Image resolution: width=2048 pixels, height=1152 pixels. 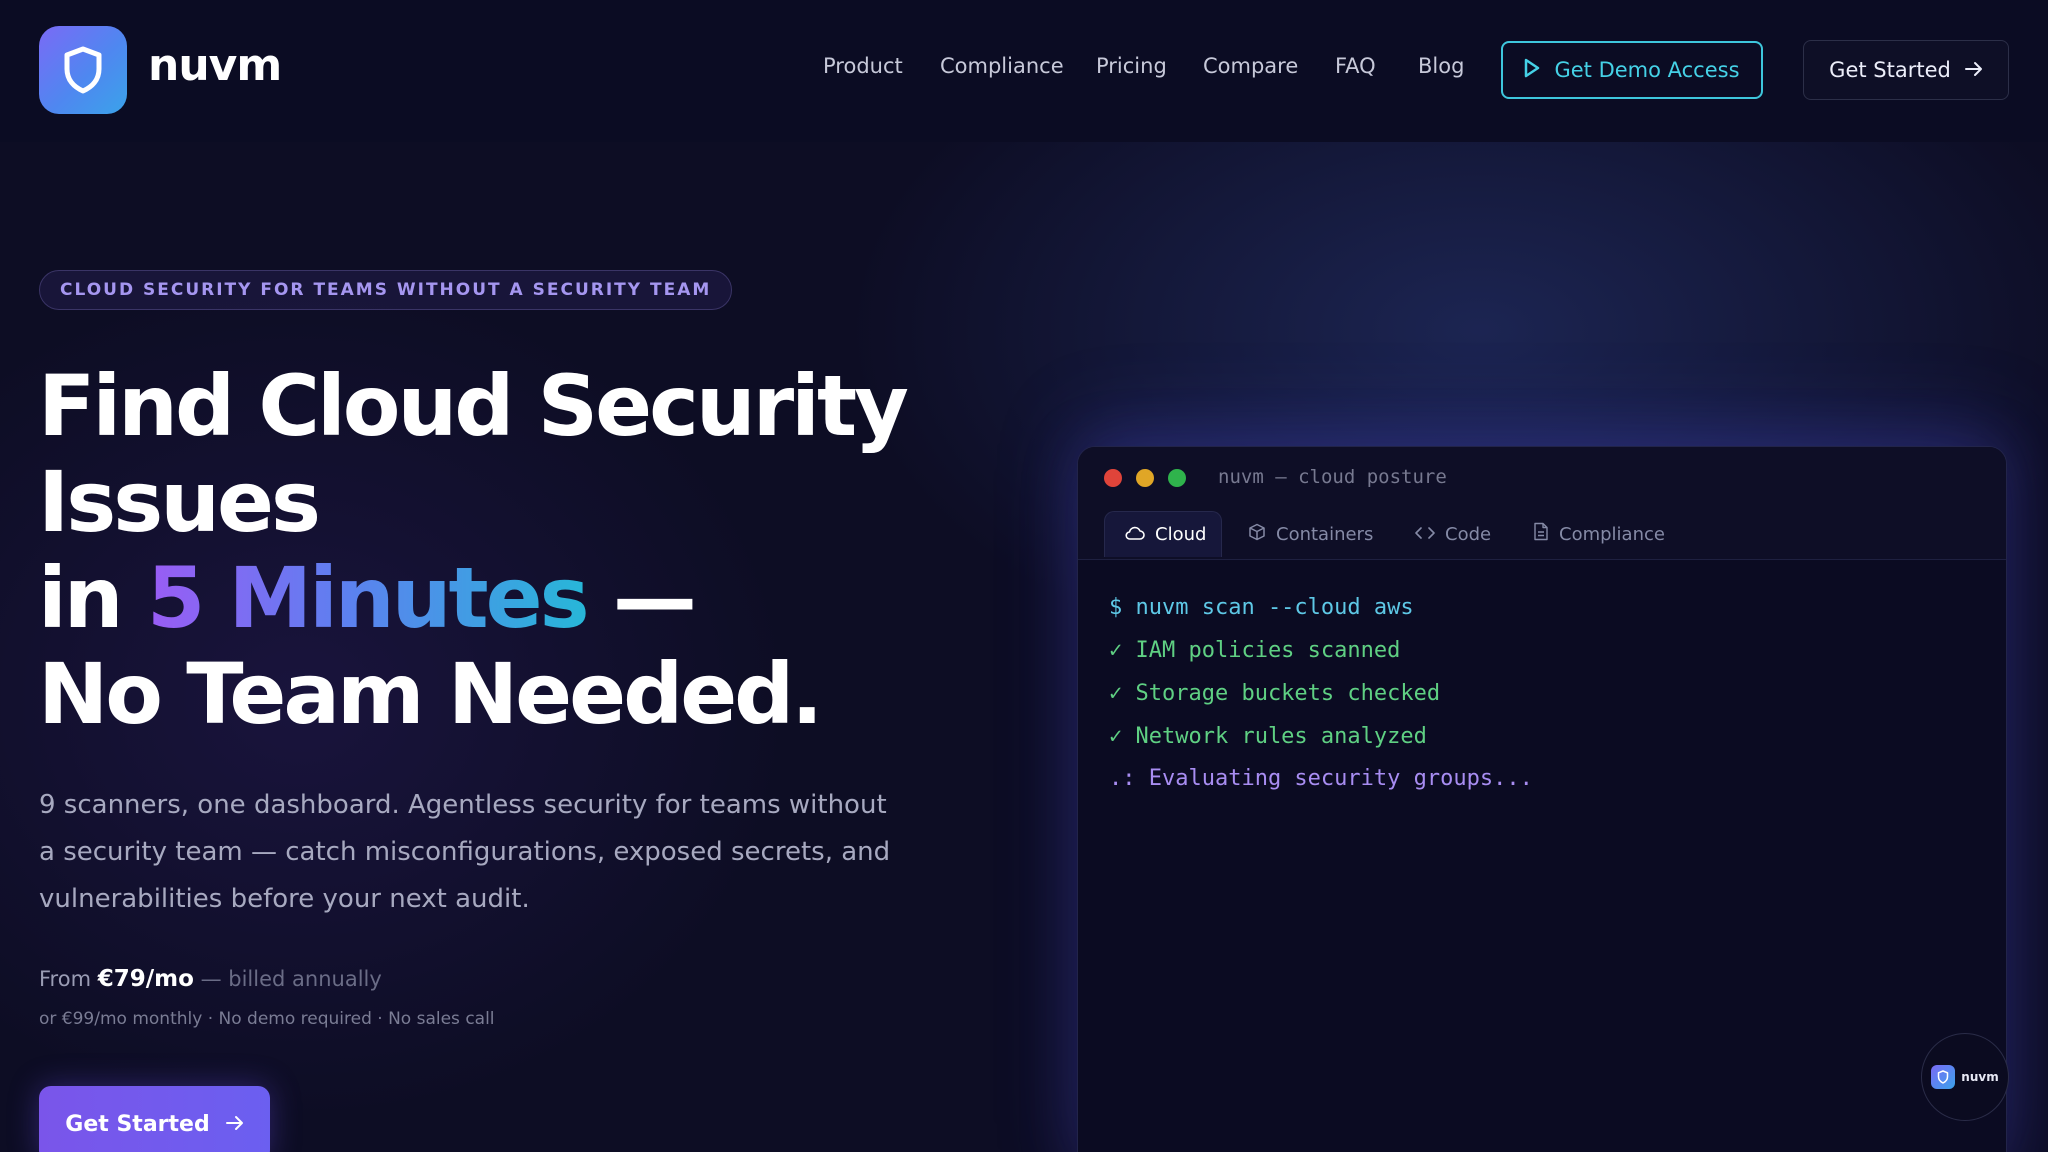 I want to click on tab-cloud: Cloud, so click(x=1163, y=534).